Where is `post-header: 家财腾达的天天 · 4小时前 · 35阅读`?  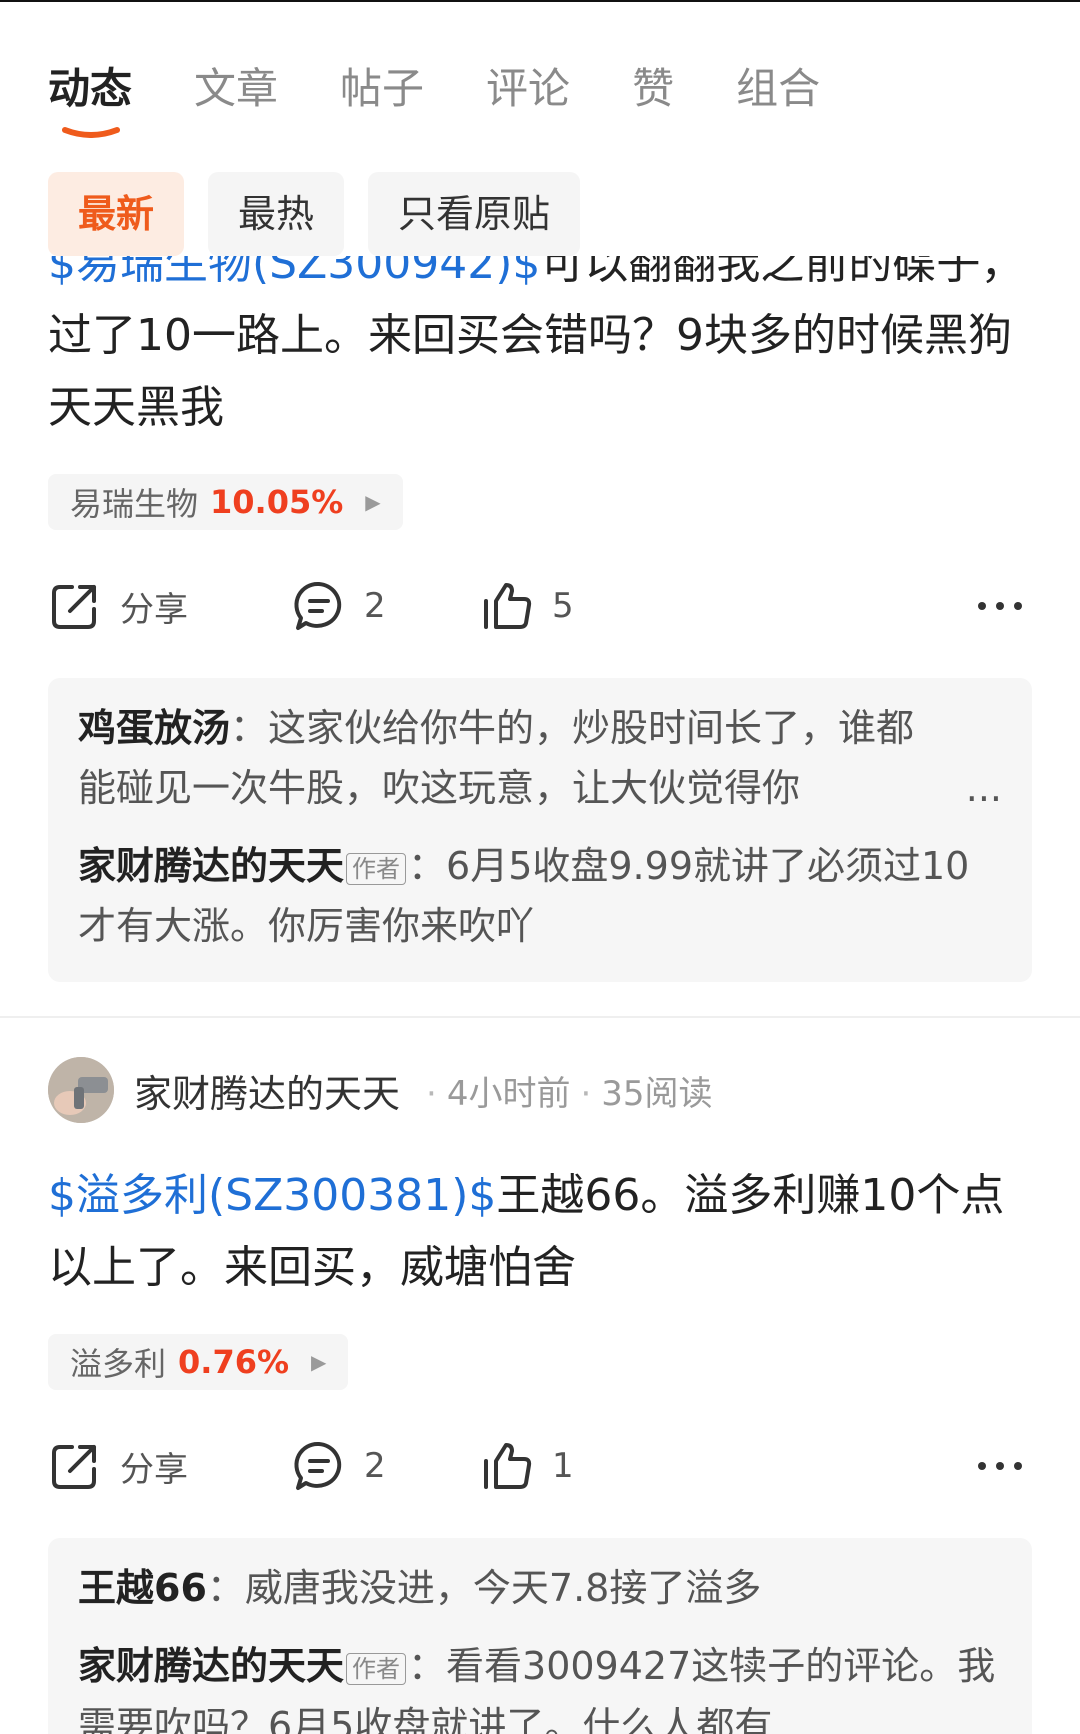
post-header: 家财腾达的天天 · 4小时前 · 35阅读 is located at coordinates (540, 1090).